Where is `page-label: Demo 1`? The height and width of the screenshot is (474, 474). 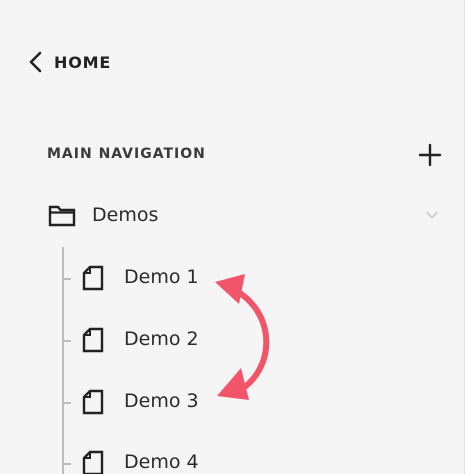
page-label: Demo 1 is located at coordinates (161, 277).